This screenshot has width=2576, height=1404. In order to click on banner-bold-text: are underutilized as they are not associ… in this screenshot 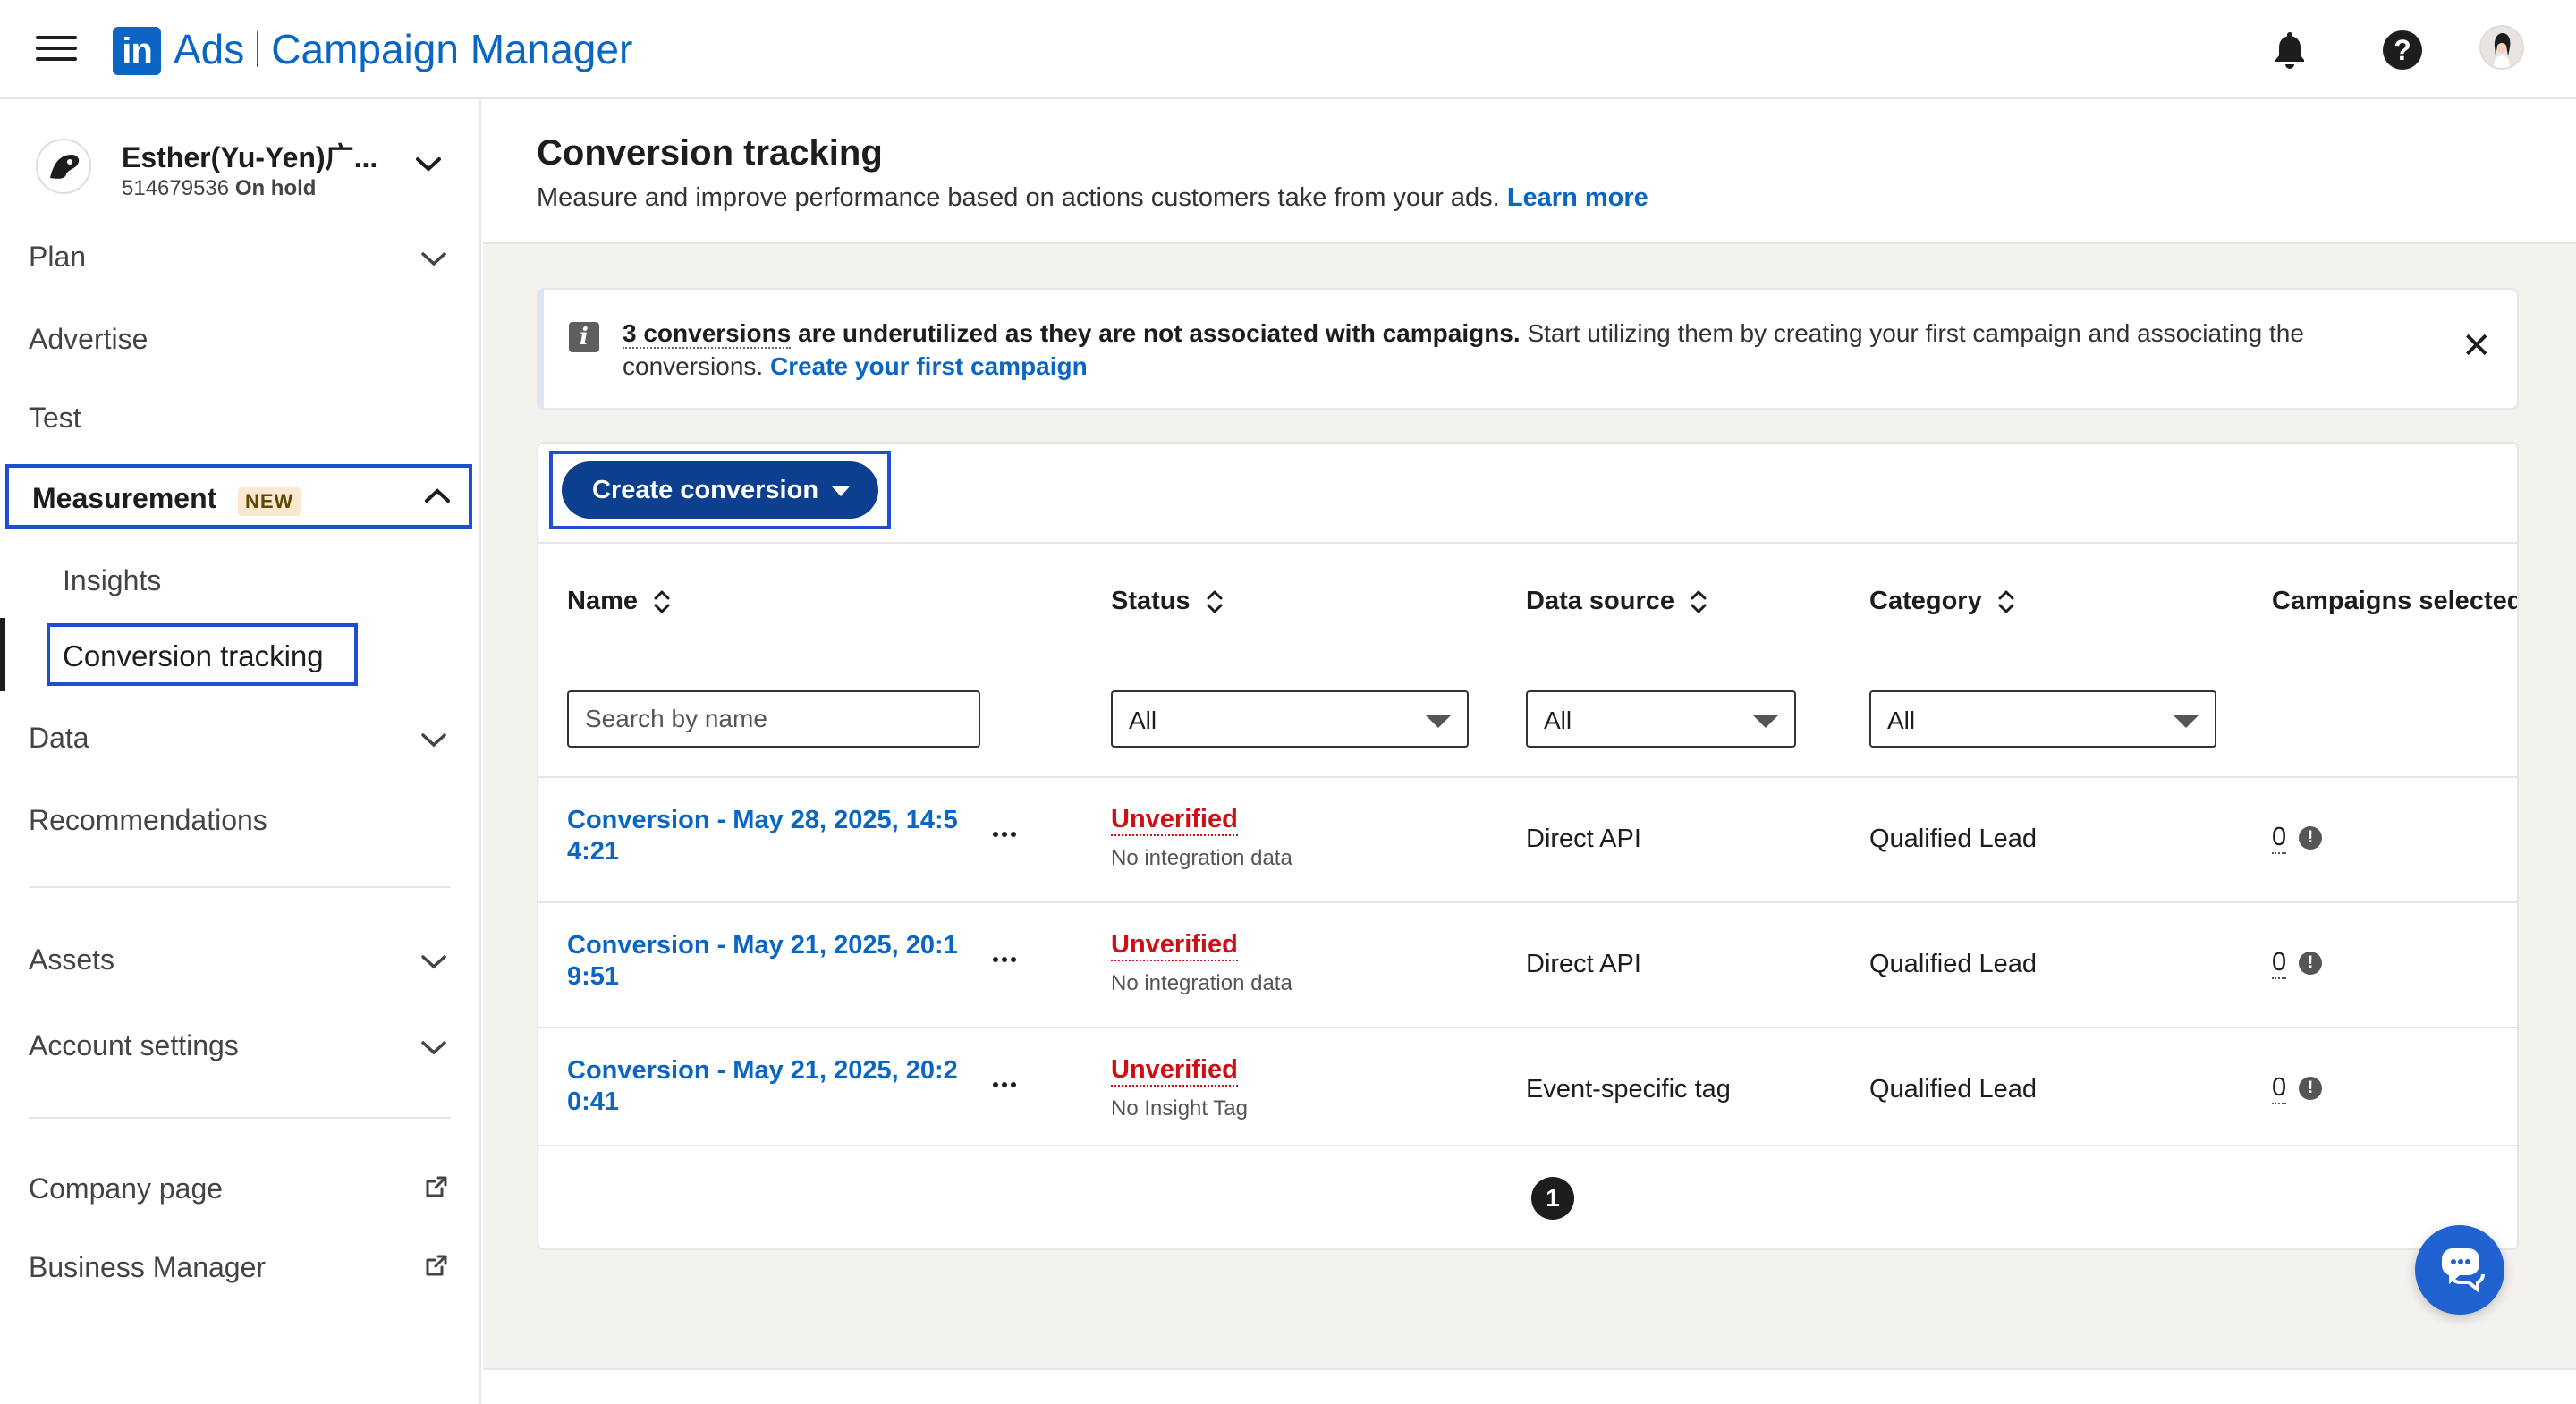, I will do `click(1156, 333)`.